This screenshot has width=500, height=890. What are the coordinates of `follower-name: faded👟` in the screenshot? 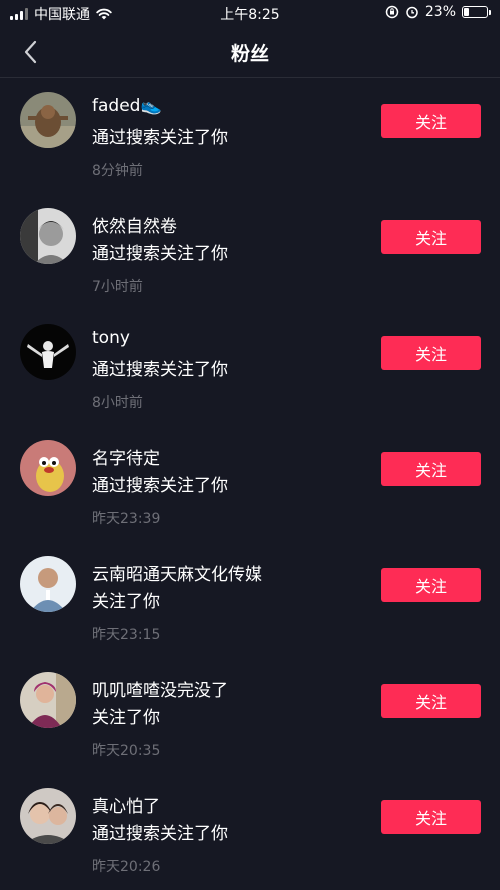 It's located at (127, 106).